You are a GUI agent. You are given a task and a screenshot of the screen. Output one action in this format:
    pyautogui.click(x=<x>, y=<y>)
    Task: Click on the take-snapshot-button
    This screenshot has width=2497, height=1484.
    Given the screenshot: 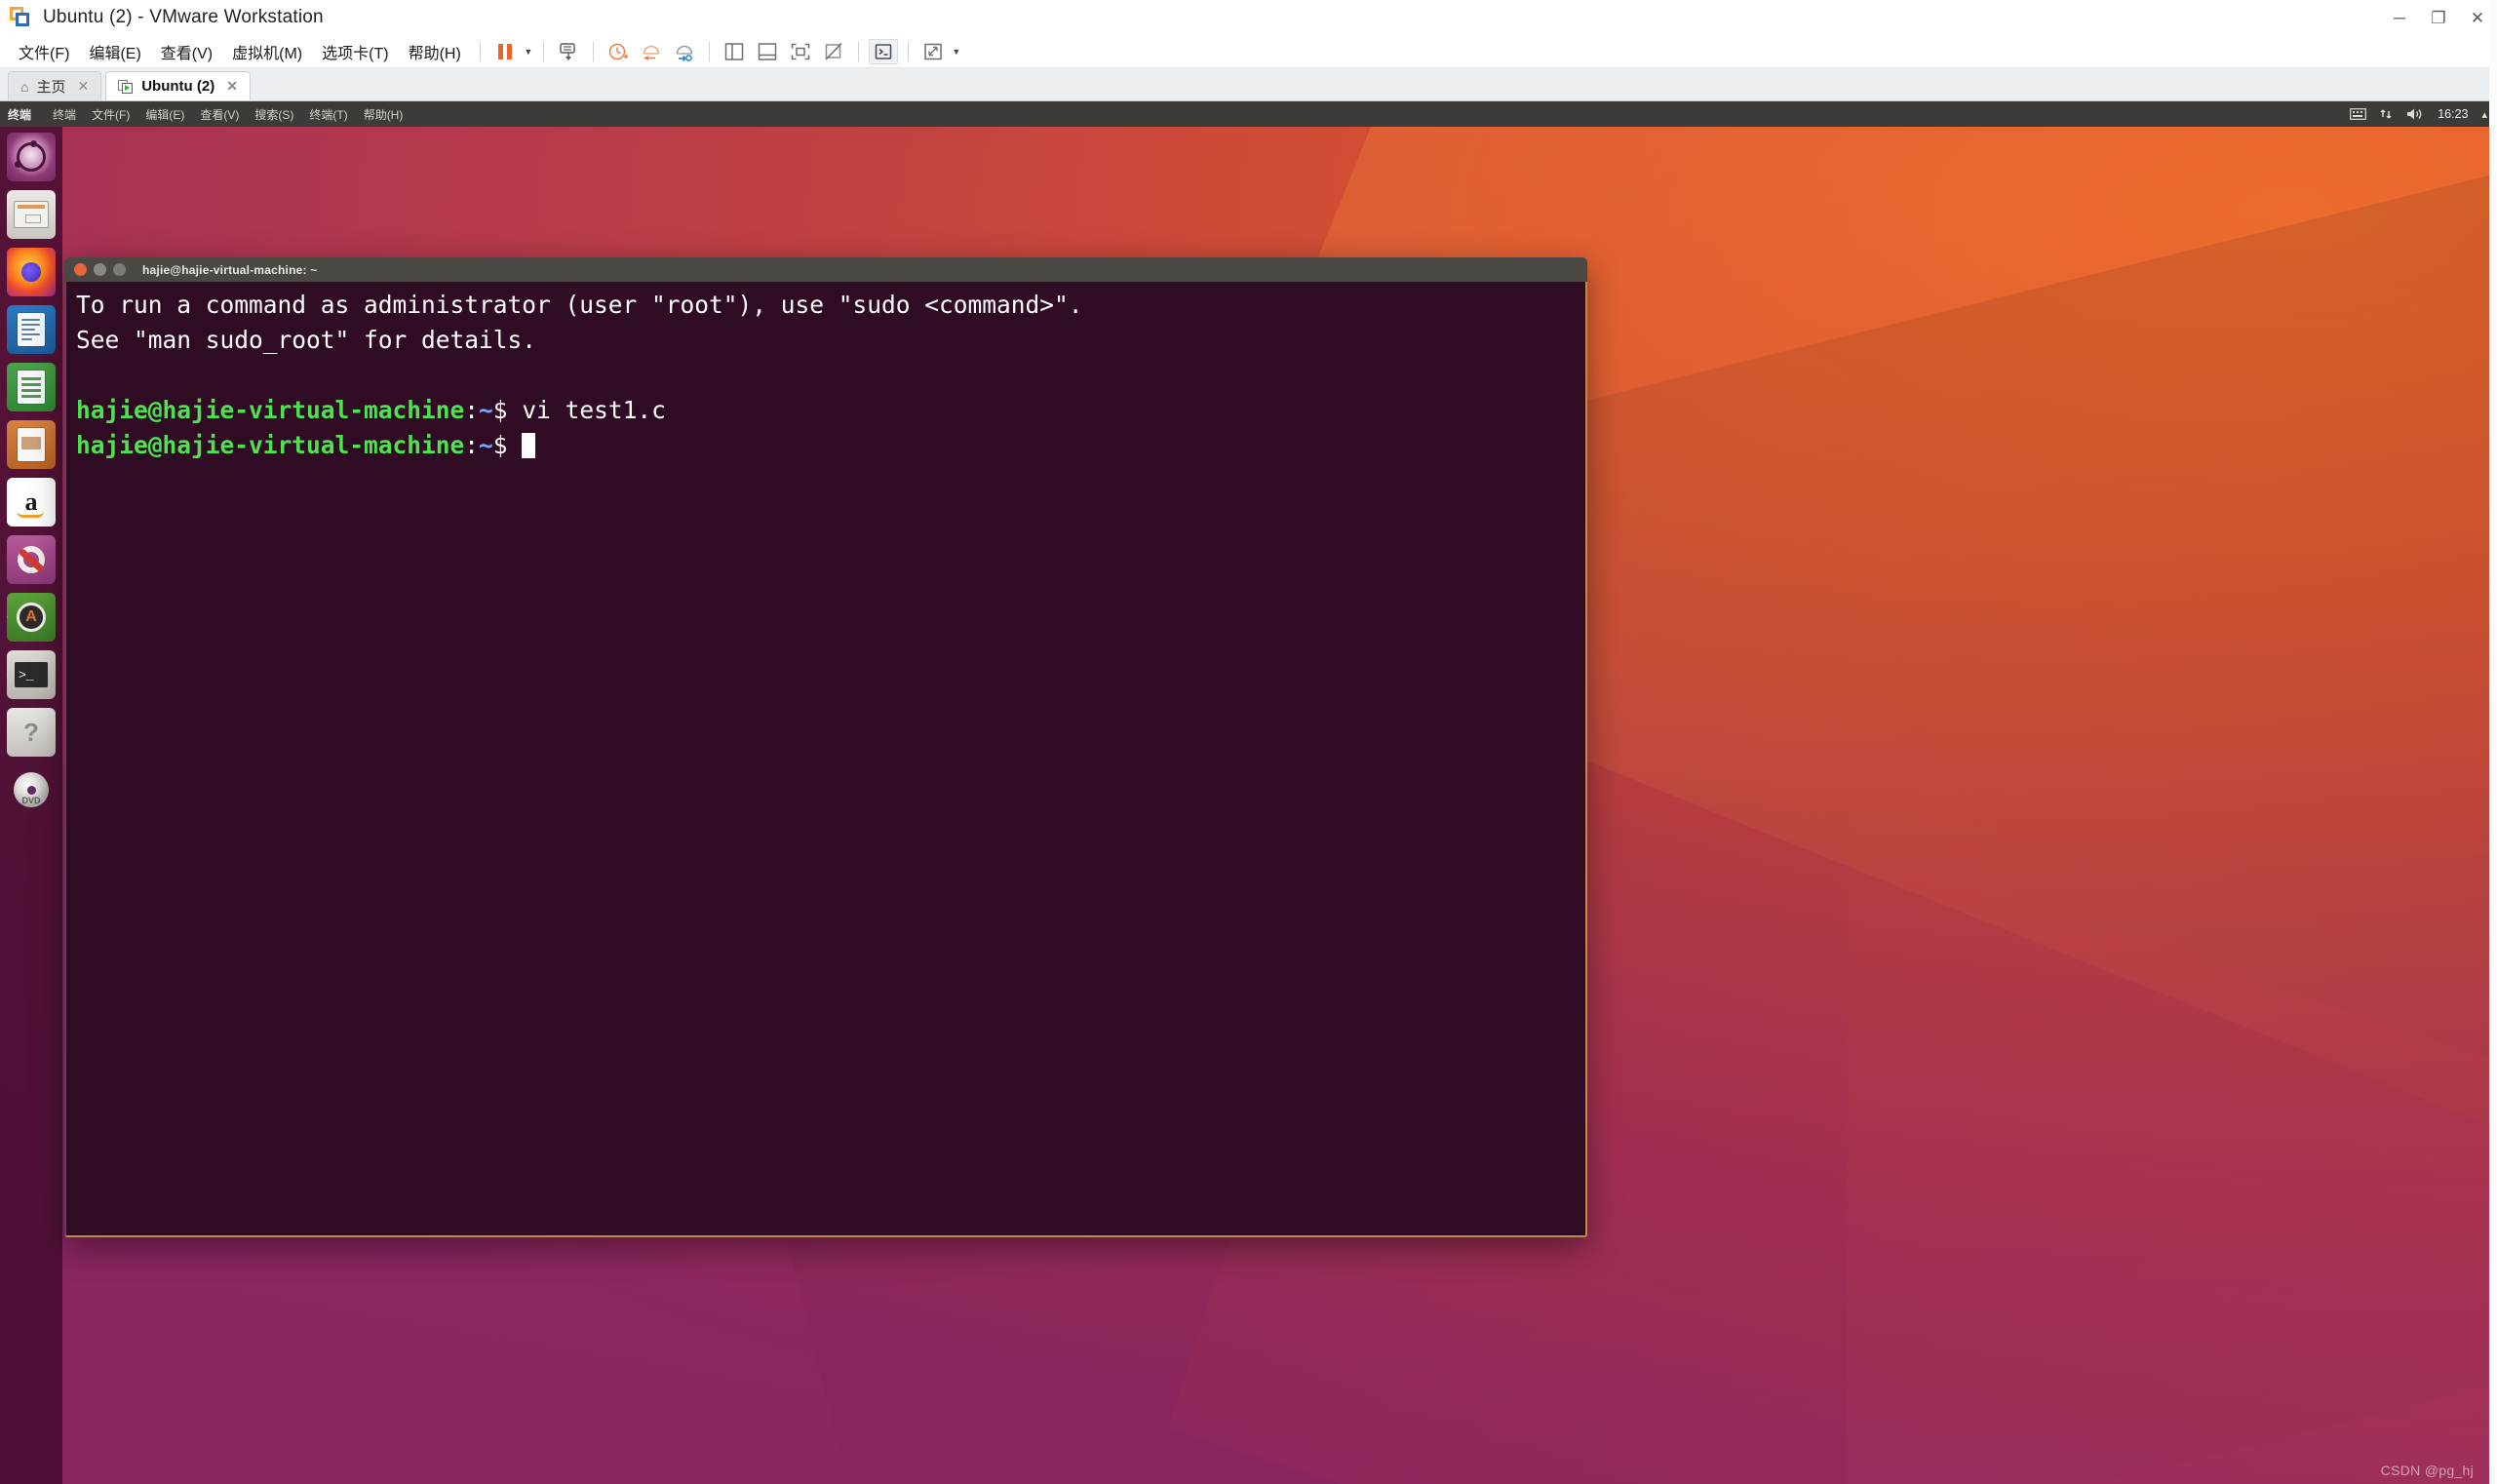 What is the action you would take?
    pyautogui.click(x=618, y=51)
    